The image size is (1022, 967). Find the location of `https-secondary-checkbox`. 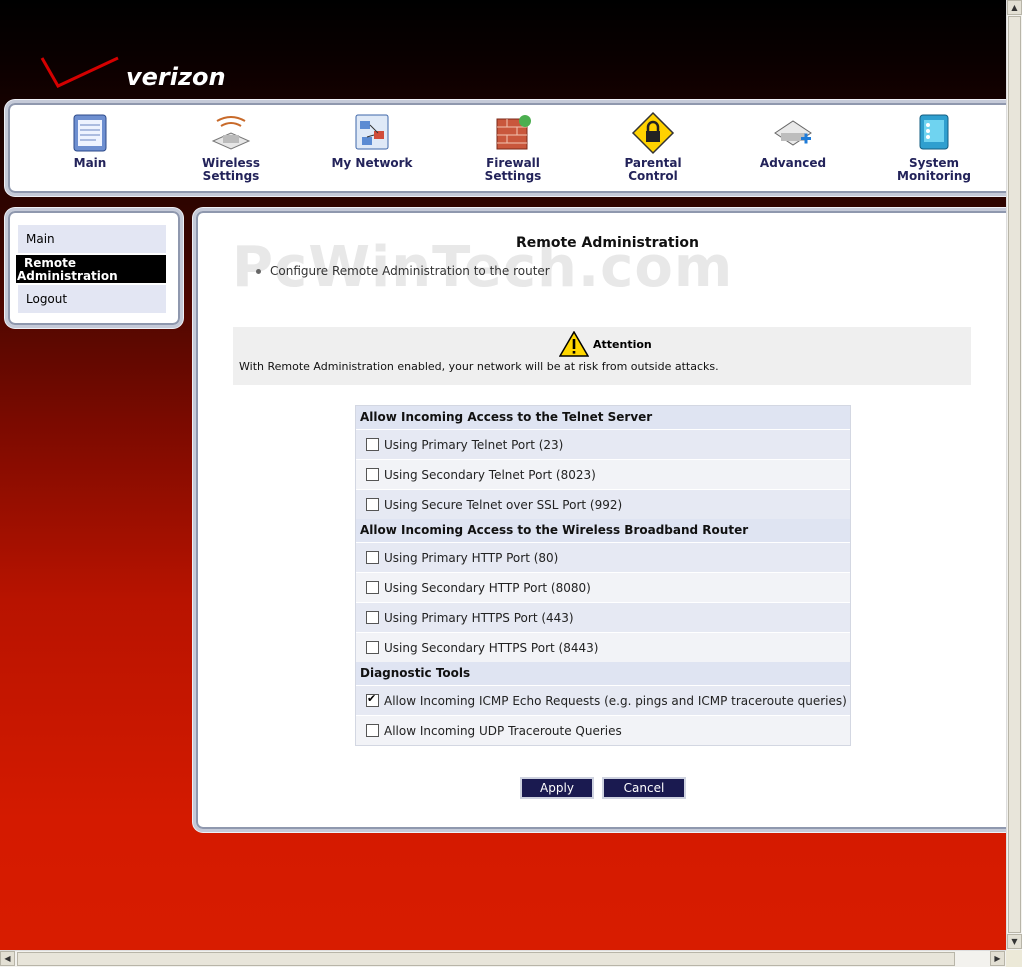

https-secondary-checkbox is located at coordinates (372, 647).